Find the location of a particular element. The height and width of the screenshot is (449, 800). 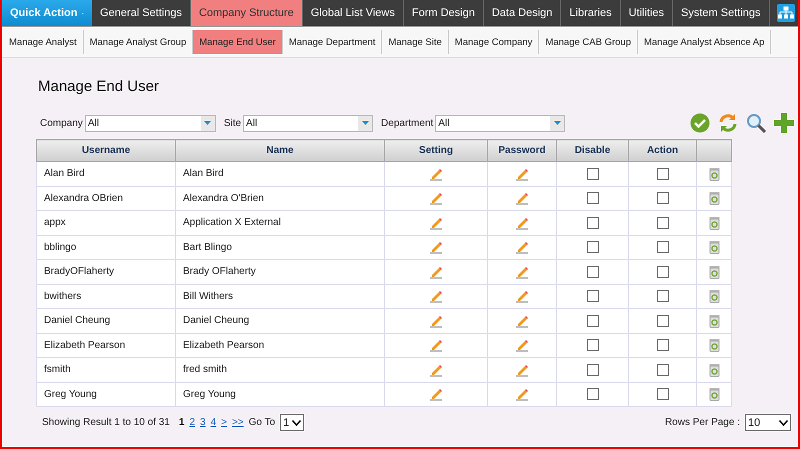

search-icon is located at coordinates (756, 123).